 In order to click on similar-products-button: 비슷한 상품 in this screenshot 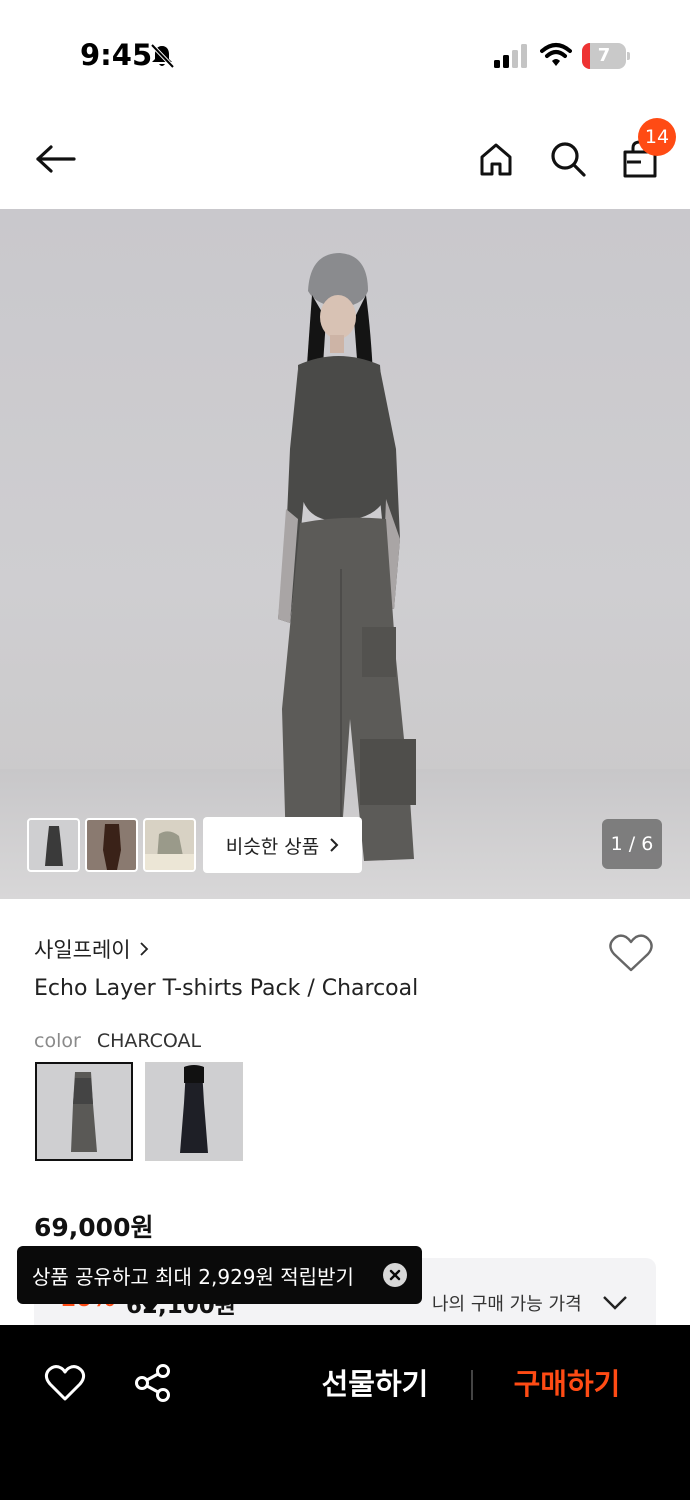, I will do `click(282, 845)`.